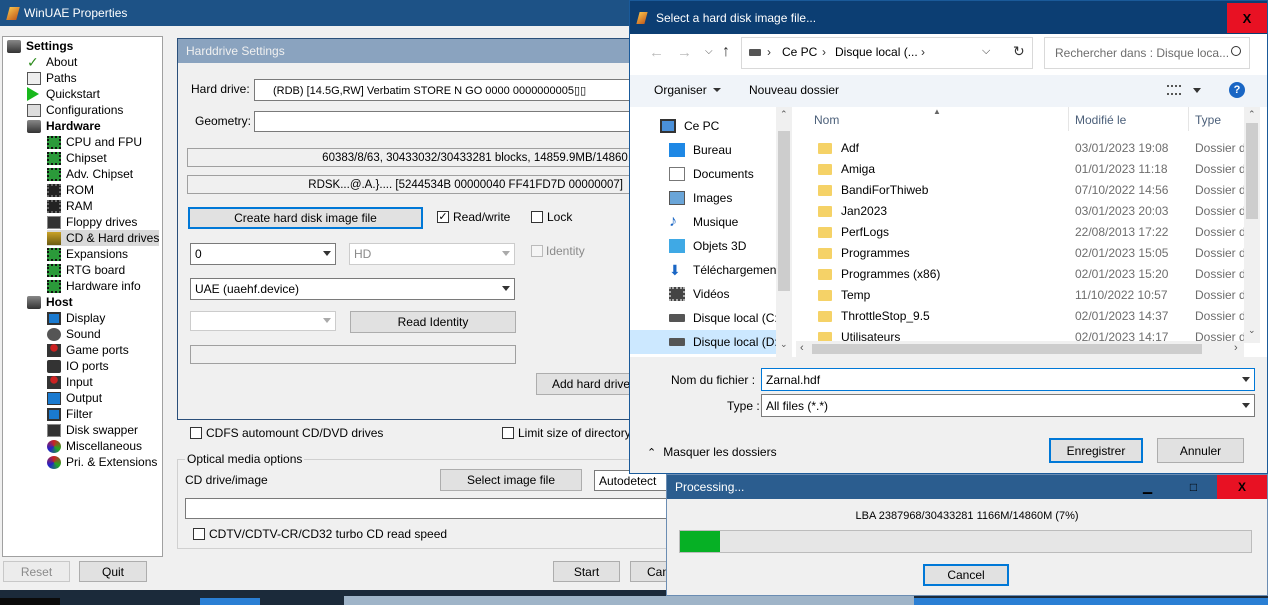  What do you see at coordinates (443, 217) in the screenshot?
I see `read-write-checkbox: ✓` at bounding box center [443, 217].